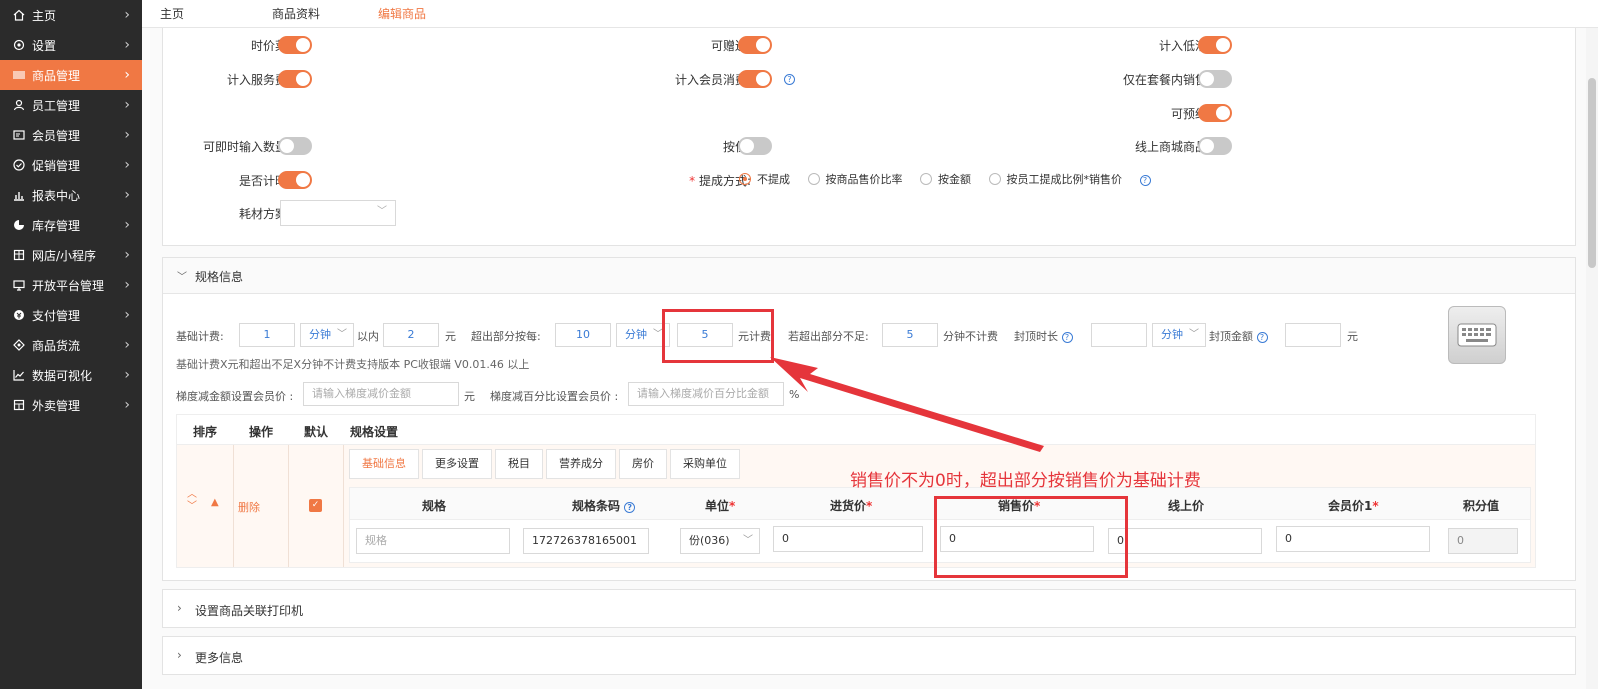  Describe the element at coordinates (172, 13) in the screenshot. I see `tab-home: 主页` at that location.